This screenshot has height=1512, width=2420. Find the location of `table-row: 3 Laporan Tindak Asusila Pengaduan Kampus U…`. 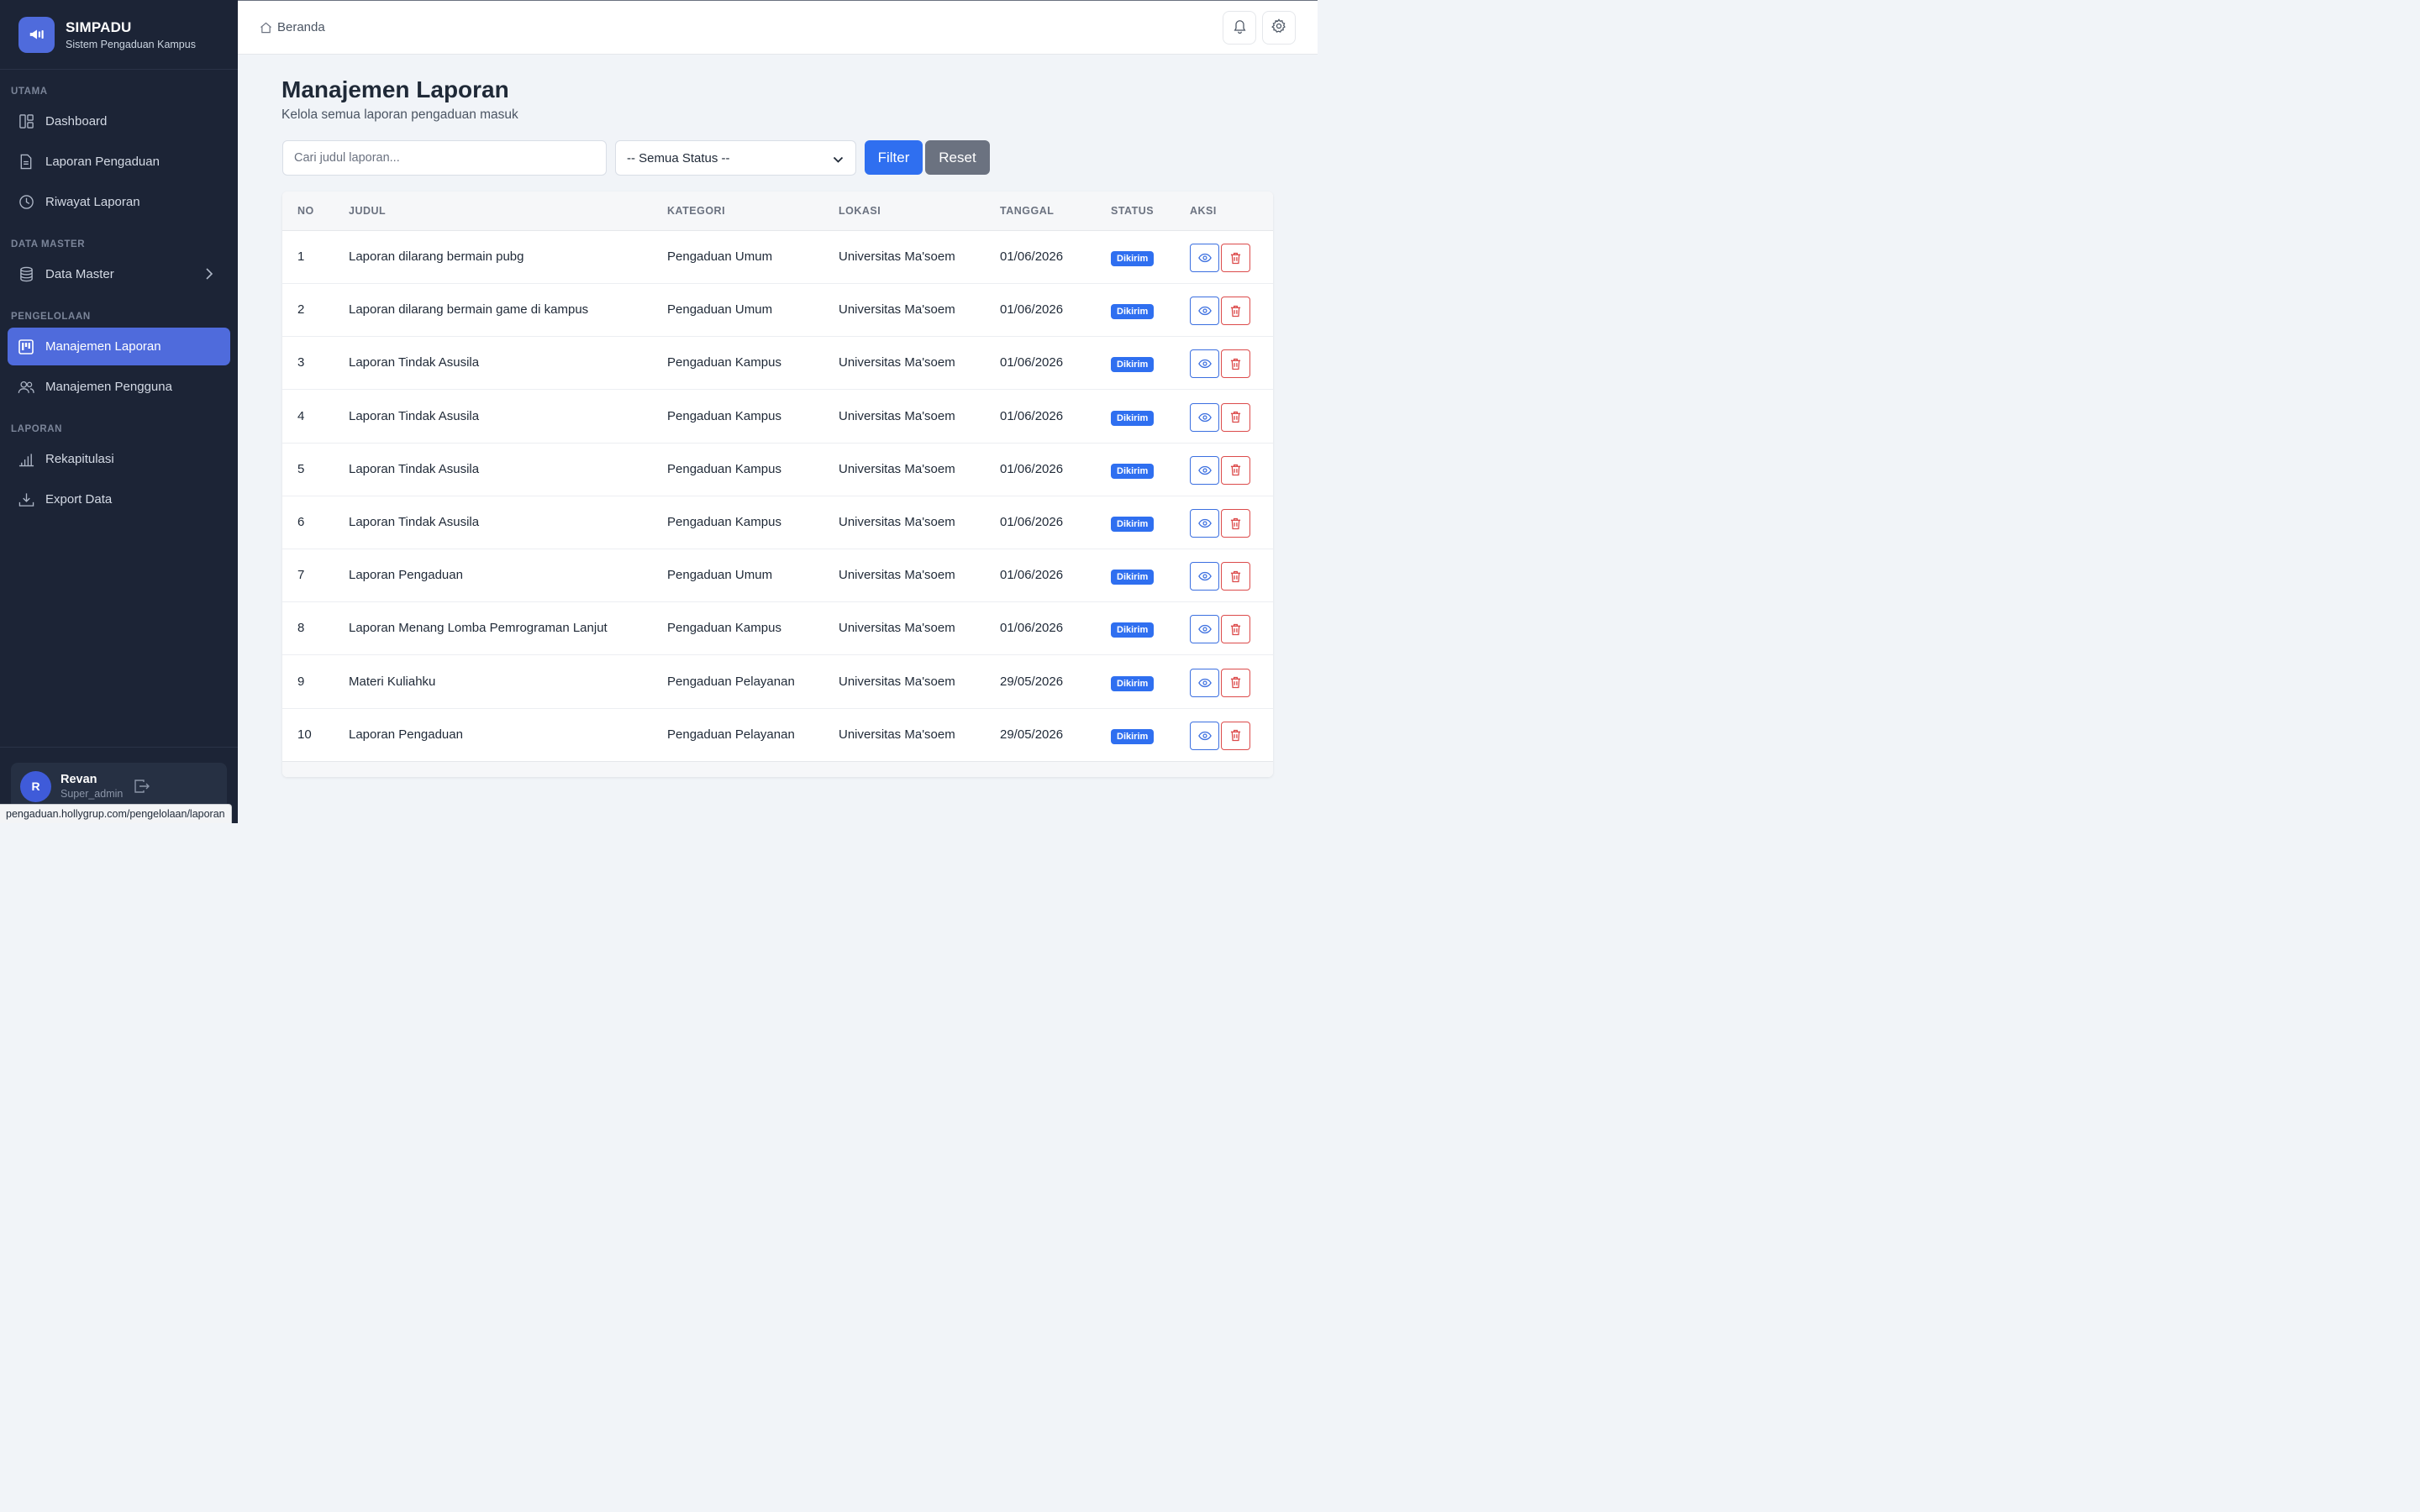

table-row: 3 Laporan Tindak Asusila Pengaduan Kampus U… is located at coordinates (778, 364).